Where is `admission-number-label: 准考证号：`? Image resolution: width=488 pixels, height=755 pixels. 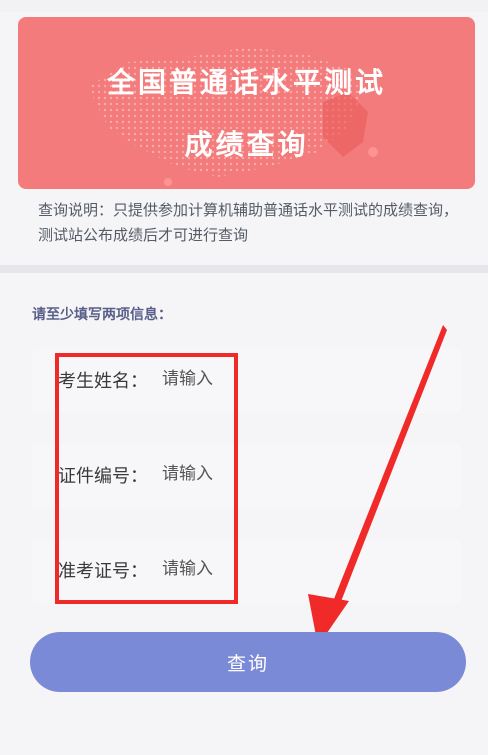 admission-number-label: 准考证号： is located at coordinates (103, 571).